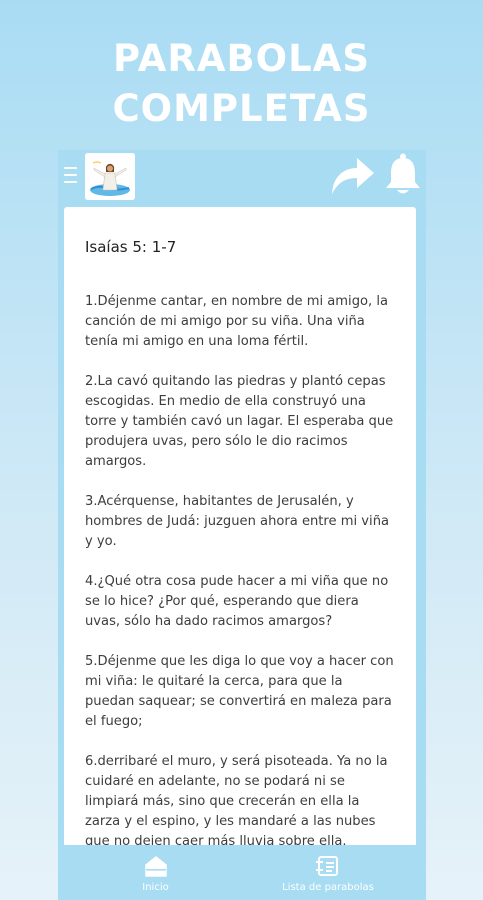  Describe the element at coordinates (241, 108) in the screenshot. I see `promo-title-line-2: COMPLETAS` at that location.